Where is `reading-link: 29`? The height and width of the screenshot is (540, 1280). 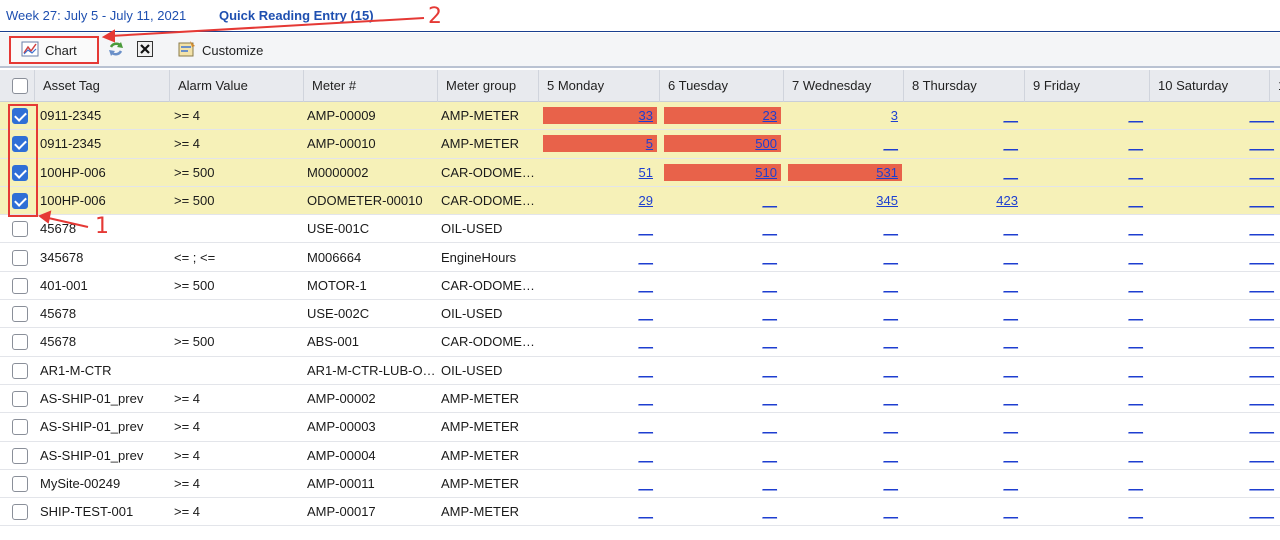 reading-link: 29 is located at coordinates (632, 200).